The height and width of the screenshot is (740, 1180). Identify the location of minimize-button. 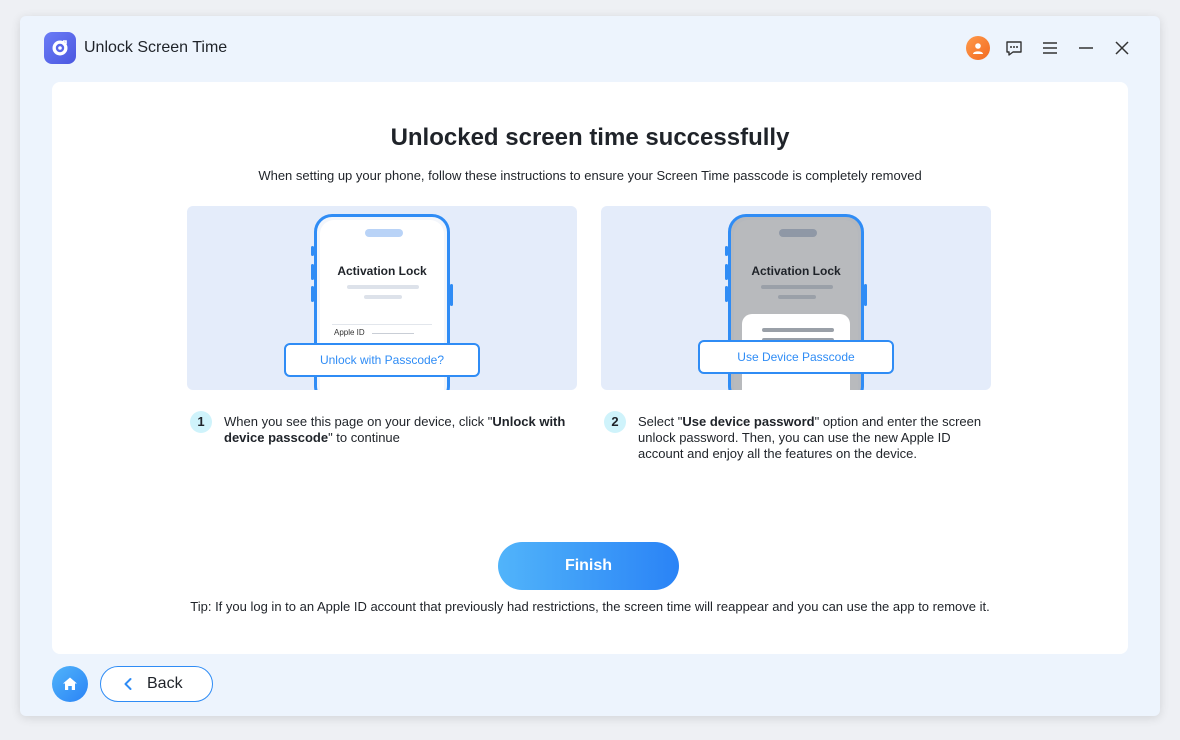
(1086, 48).